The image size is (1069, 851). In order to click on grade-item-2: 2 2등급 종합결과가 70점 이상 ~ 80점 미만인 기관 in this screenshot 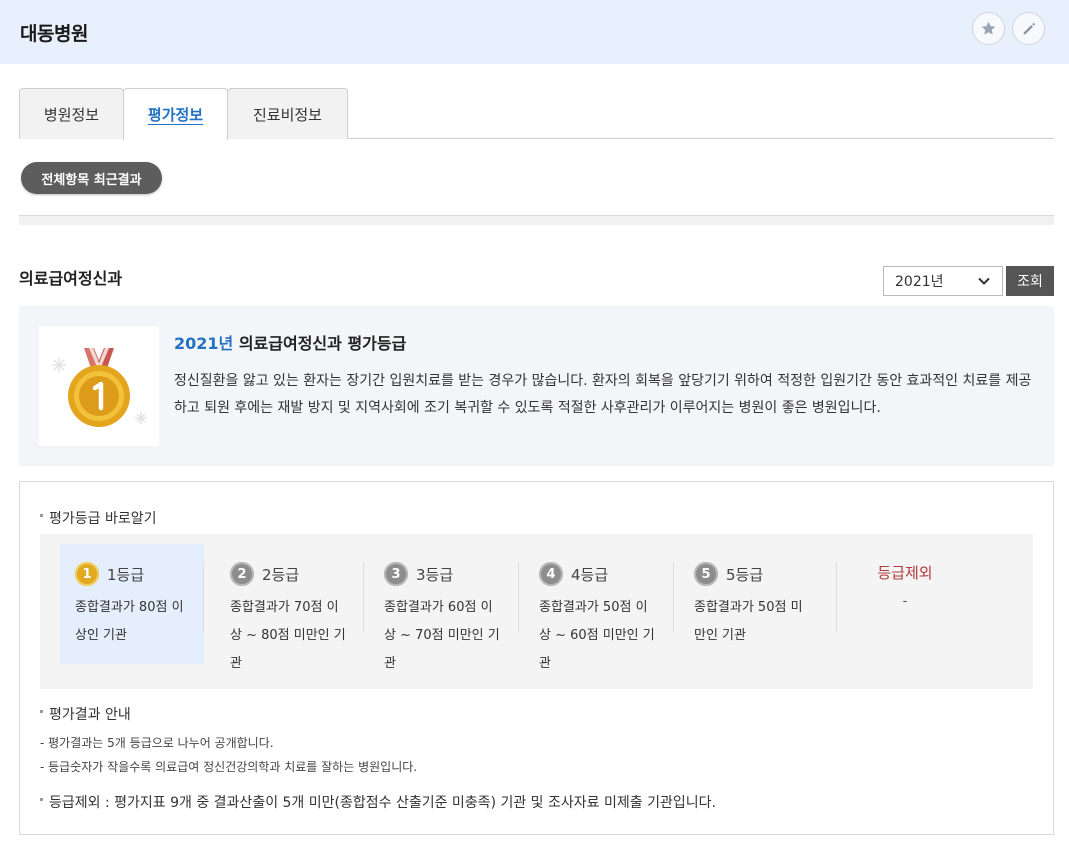, I will do `click(281, 607)`.